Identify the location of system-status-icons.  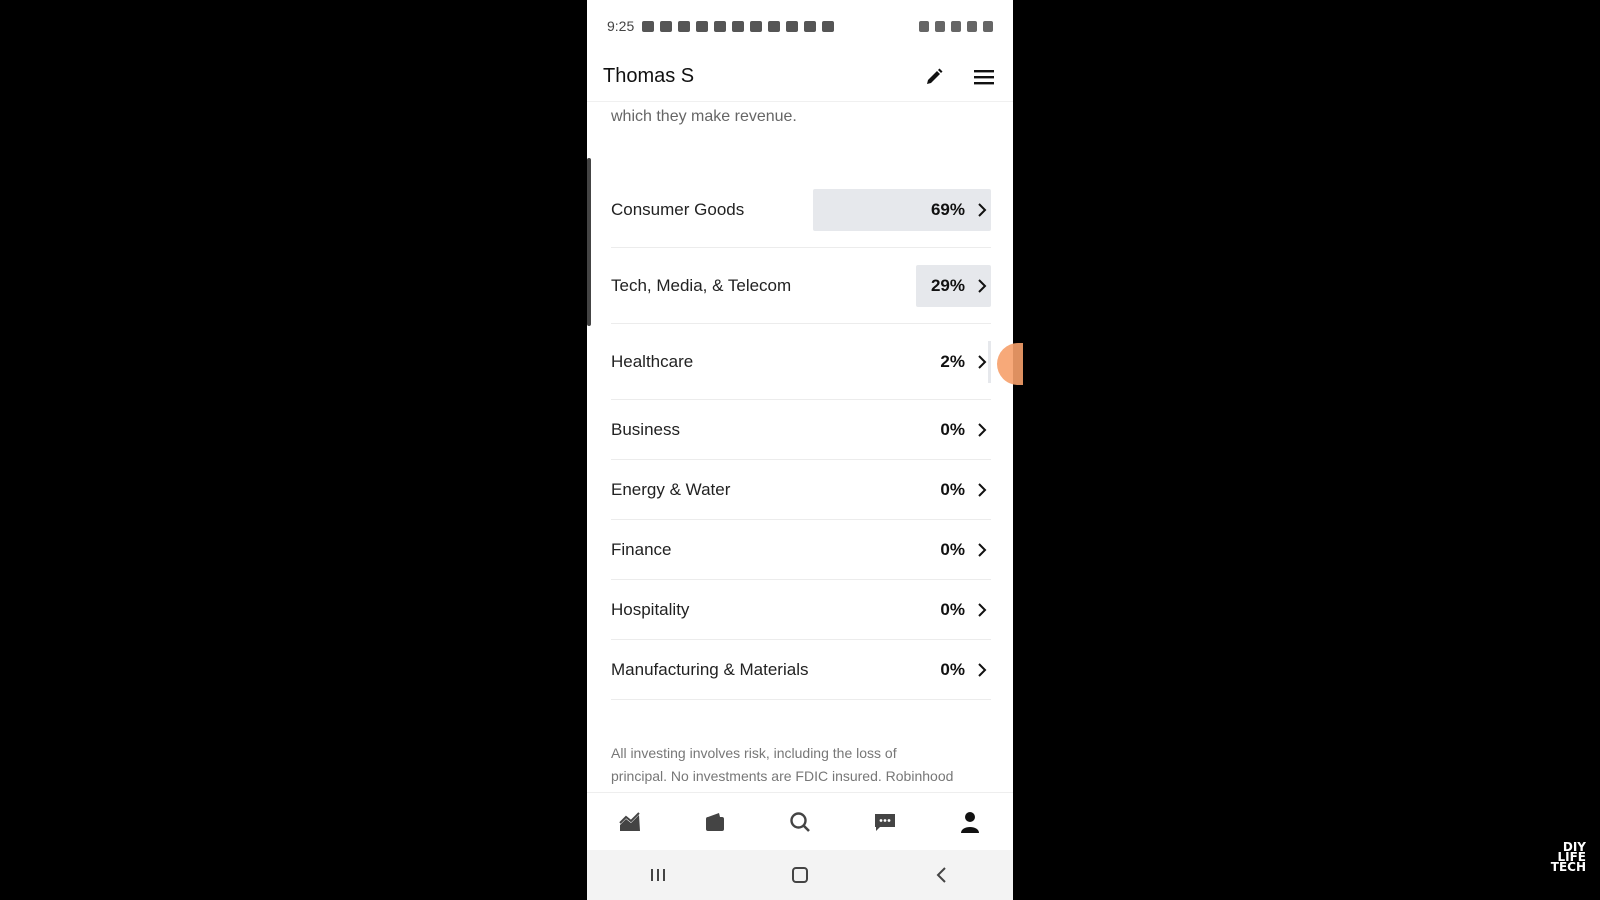
(956, 26).